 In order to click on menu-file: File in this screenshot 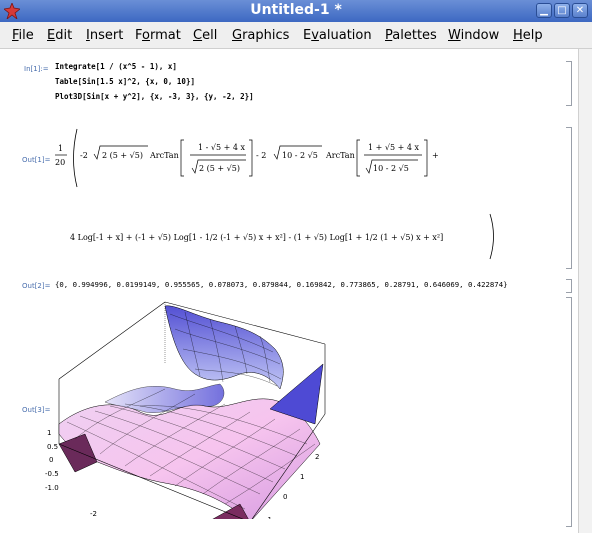, I will do `click(23, 35)`.